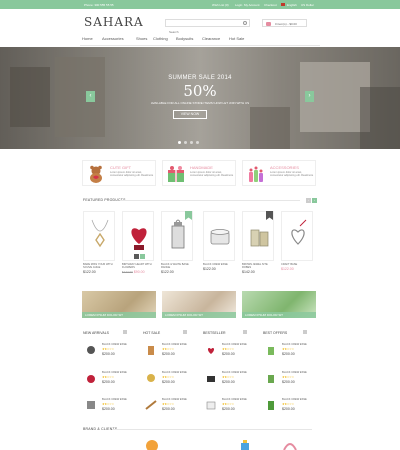 The image size is (400, 450). What do you see at coordinates (238, 5) in the screenshot?
I see `topbar-link-login: Login` at bounding box center [238, 5].